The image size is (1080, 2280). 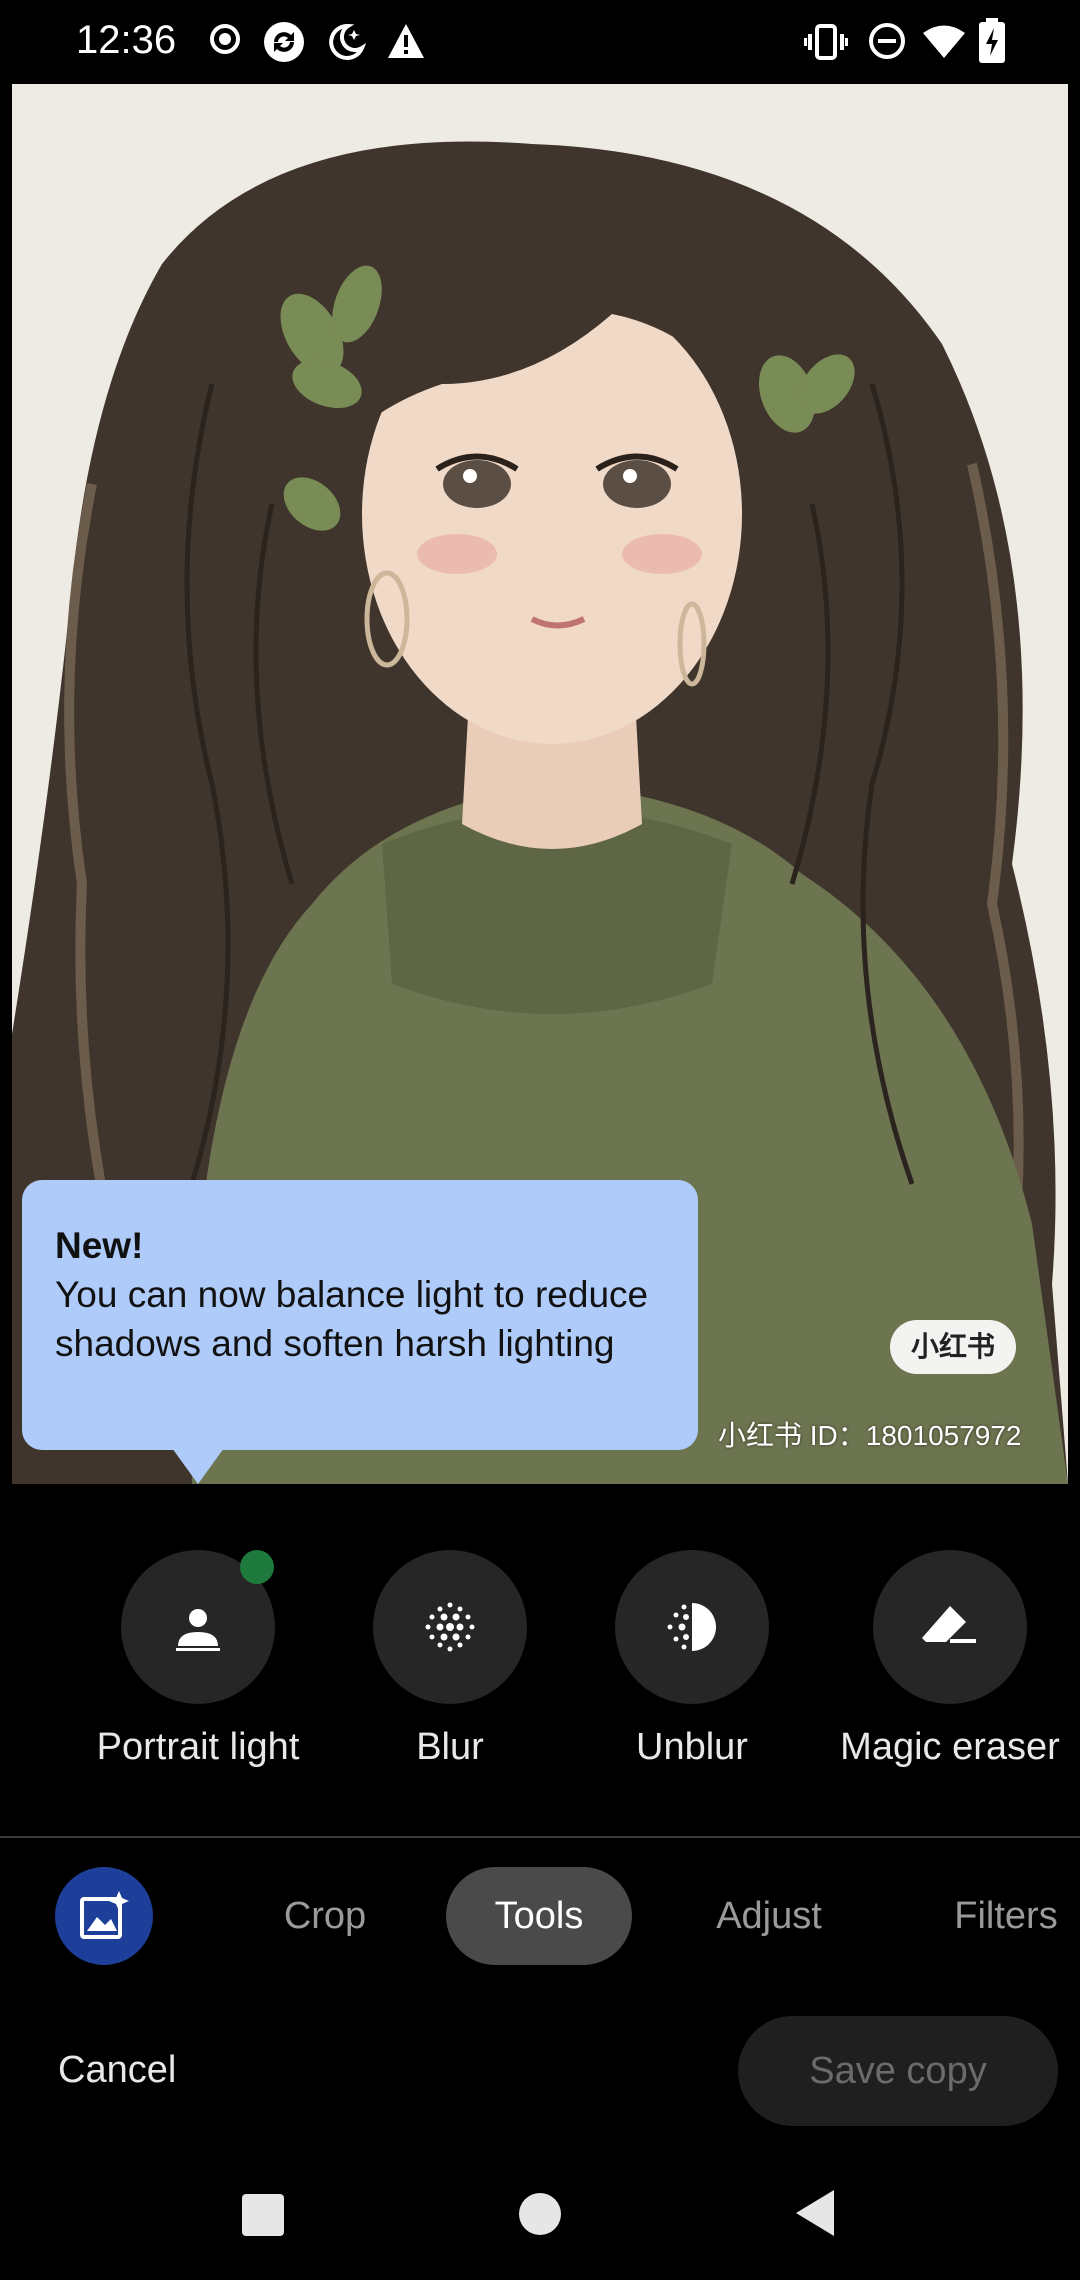 I want to click on back-icon, so click(x=816, y=2213).